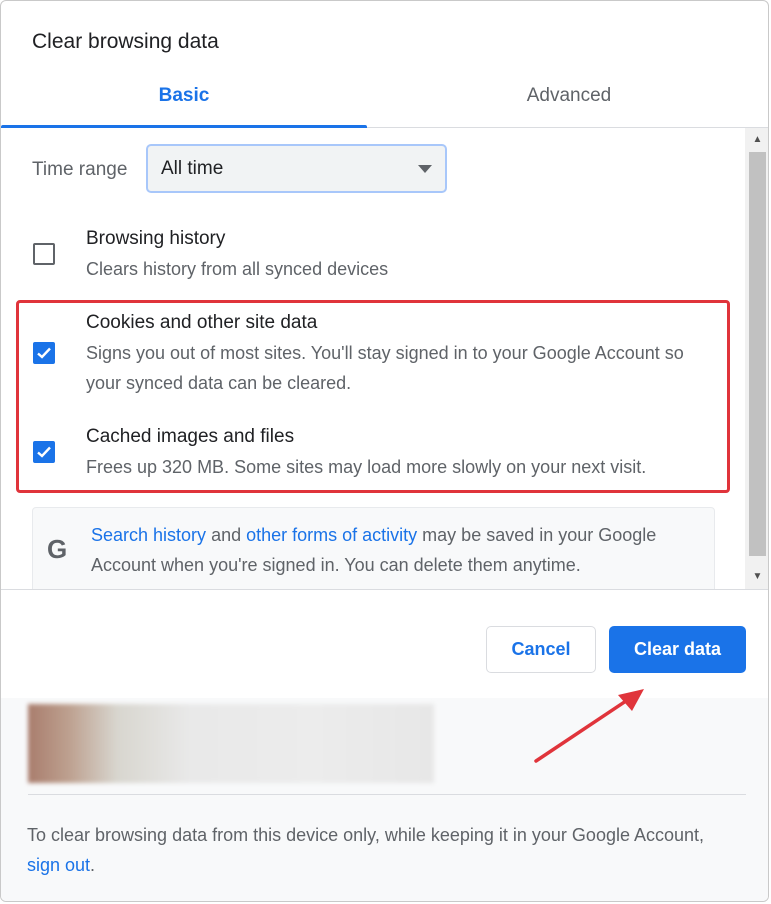 This screenshot has width=771, height=904. Describe the element at coordinates (192, 168) in the screenshot. I see `time-range-value: All time` at that location.